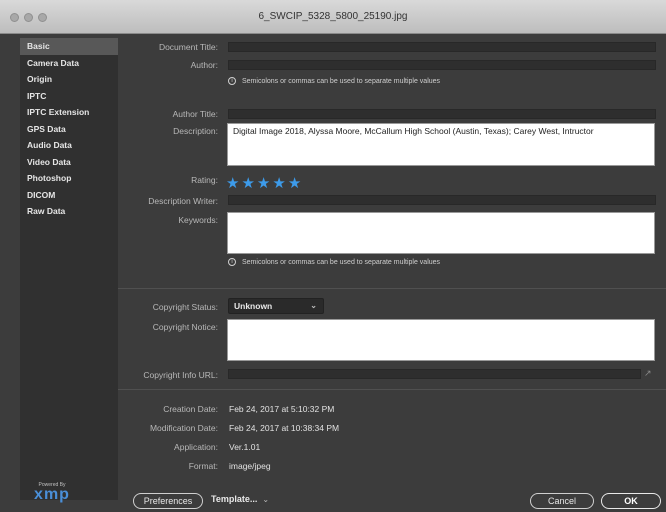  I want to click on keywords-textarea, so click(441, 233).